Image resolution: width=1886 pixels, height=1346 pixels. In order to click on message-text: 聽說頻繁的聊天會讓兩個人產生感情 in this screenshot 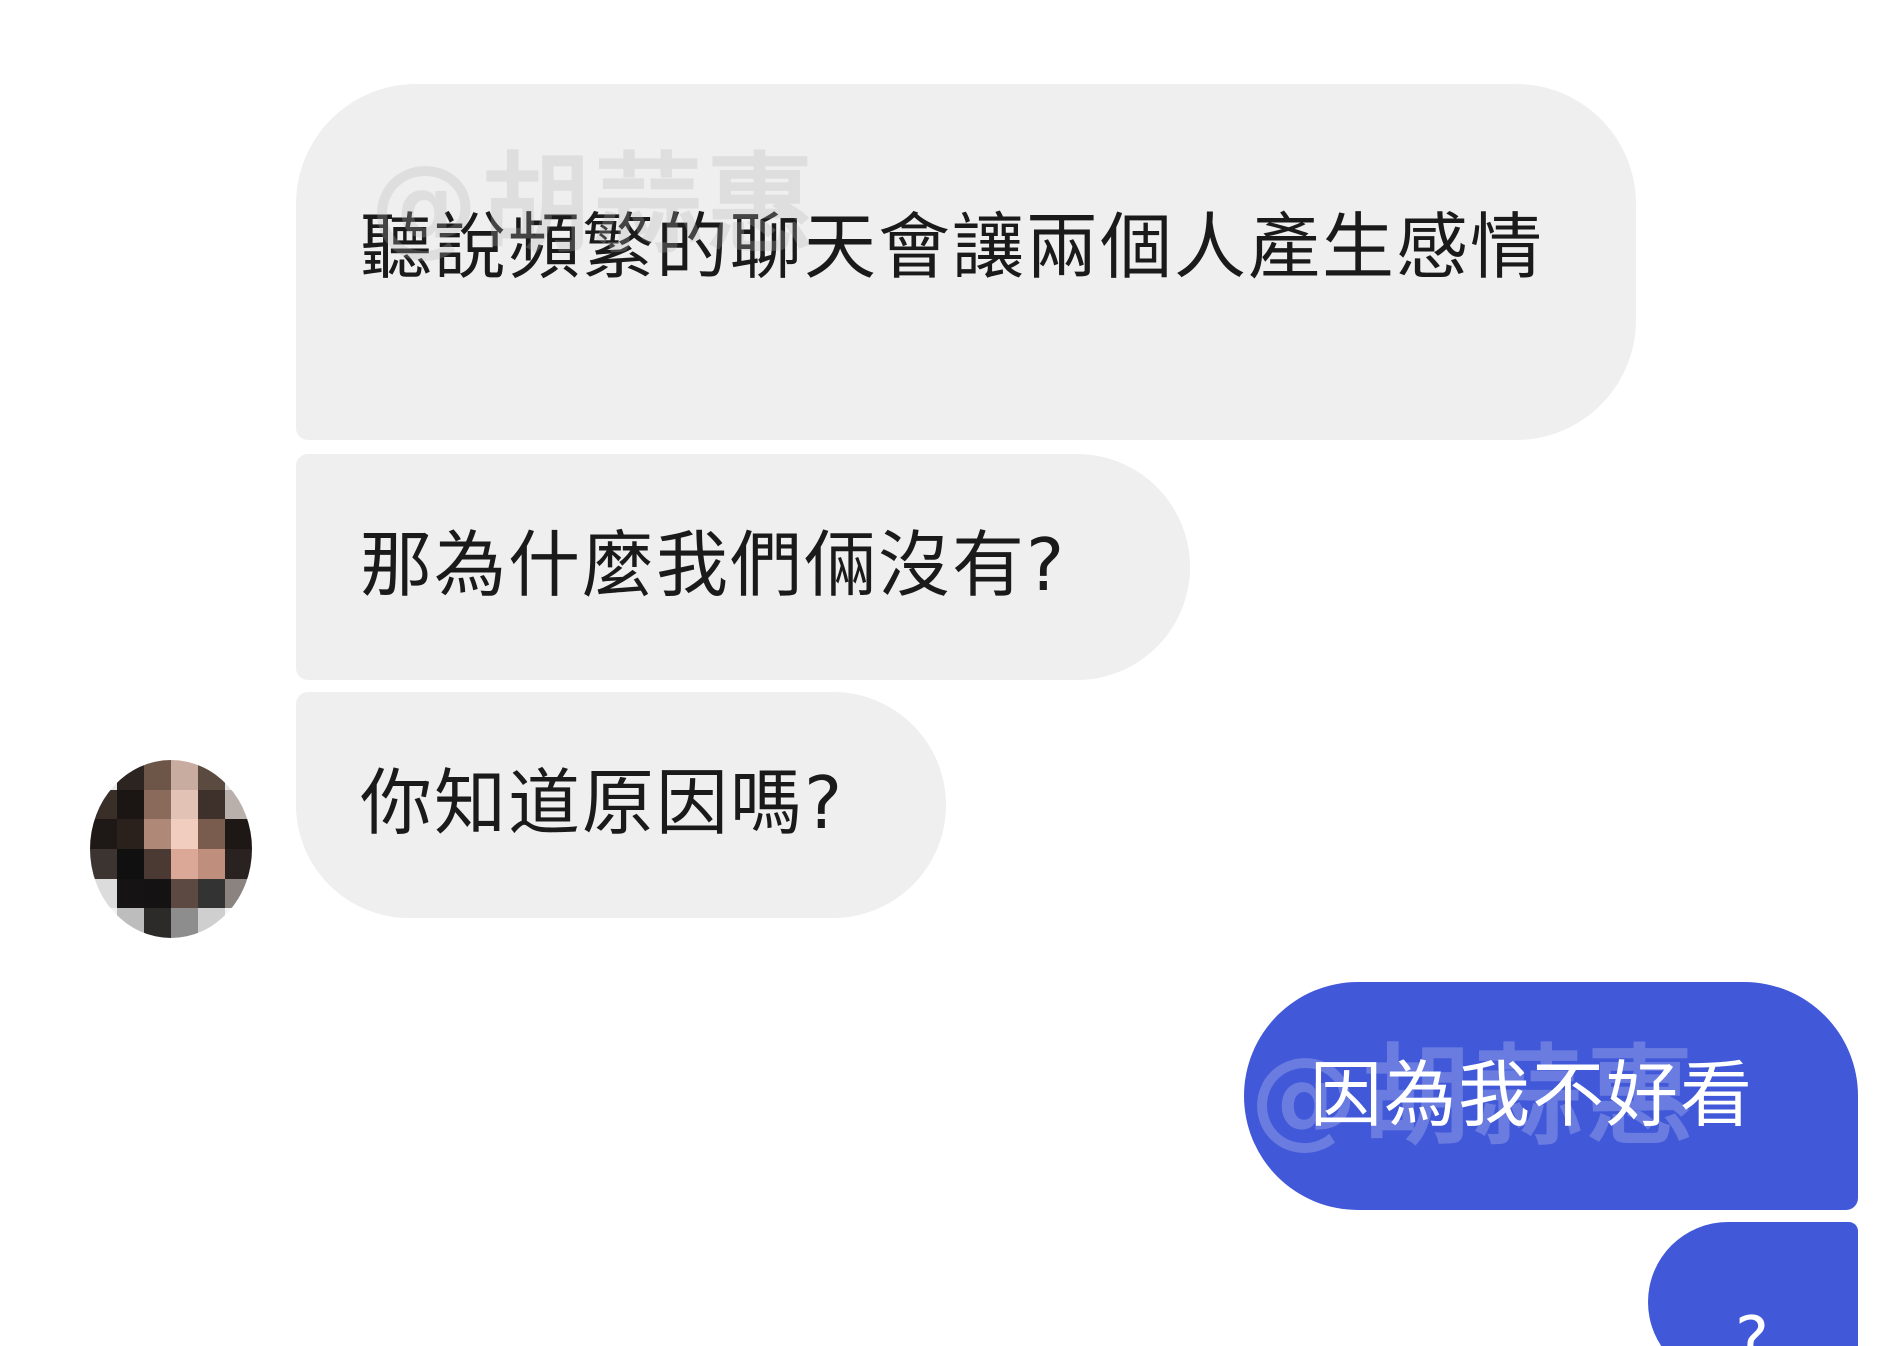, I will do `click(952, 247)`.